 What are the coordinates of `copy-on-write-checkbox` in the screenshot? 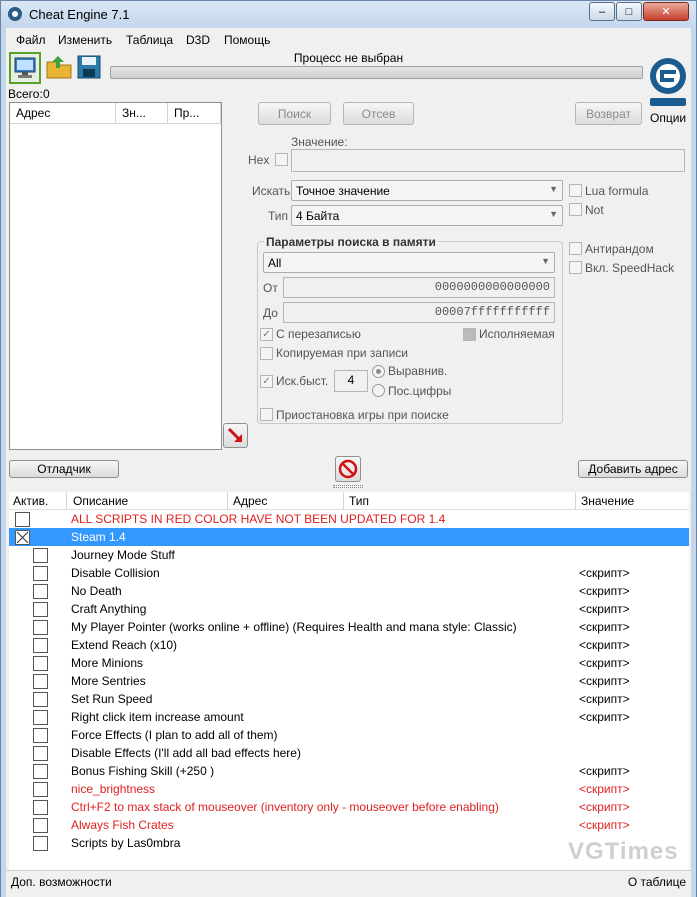 It's located at (266, 353).